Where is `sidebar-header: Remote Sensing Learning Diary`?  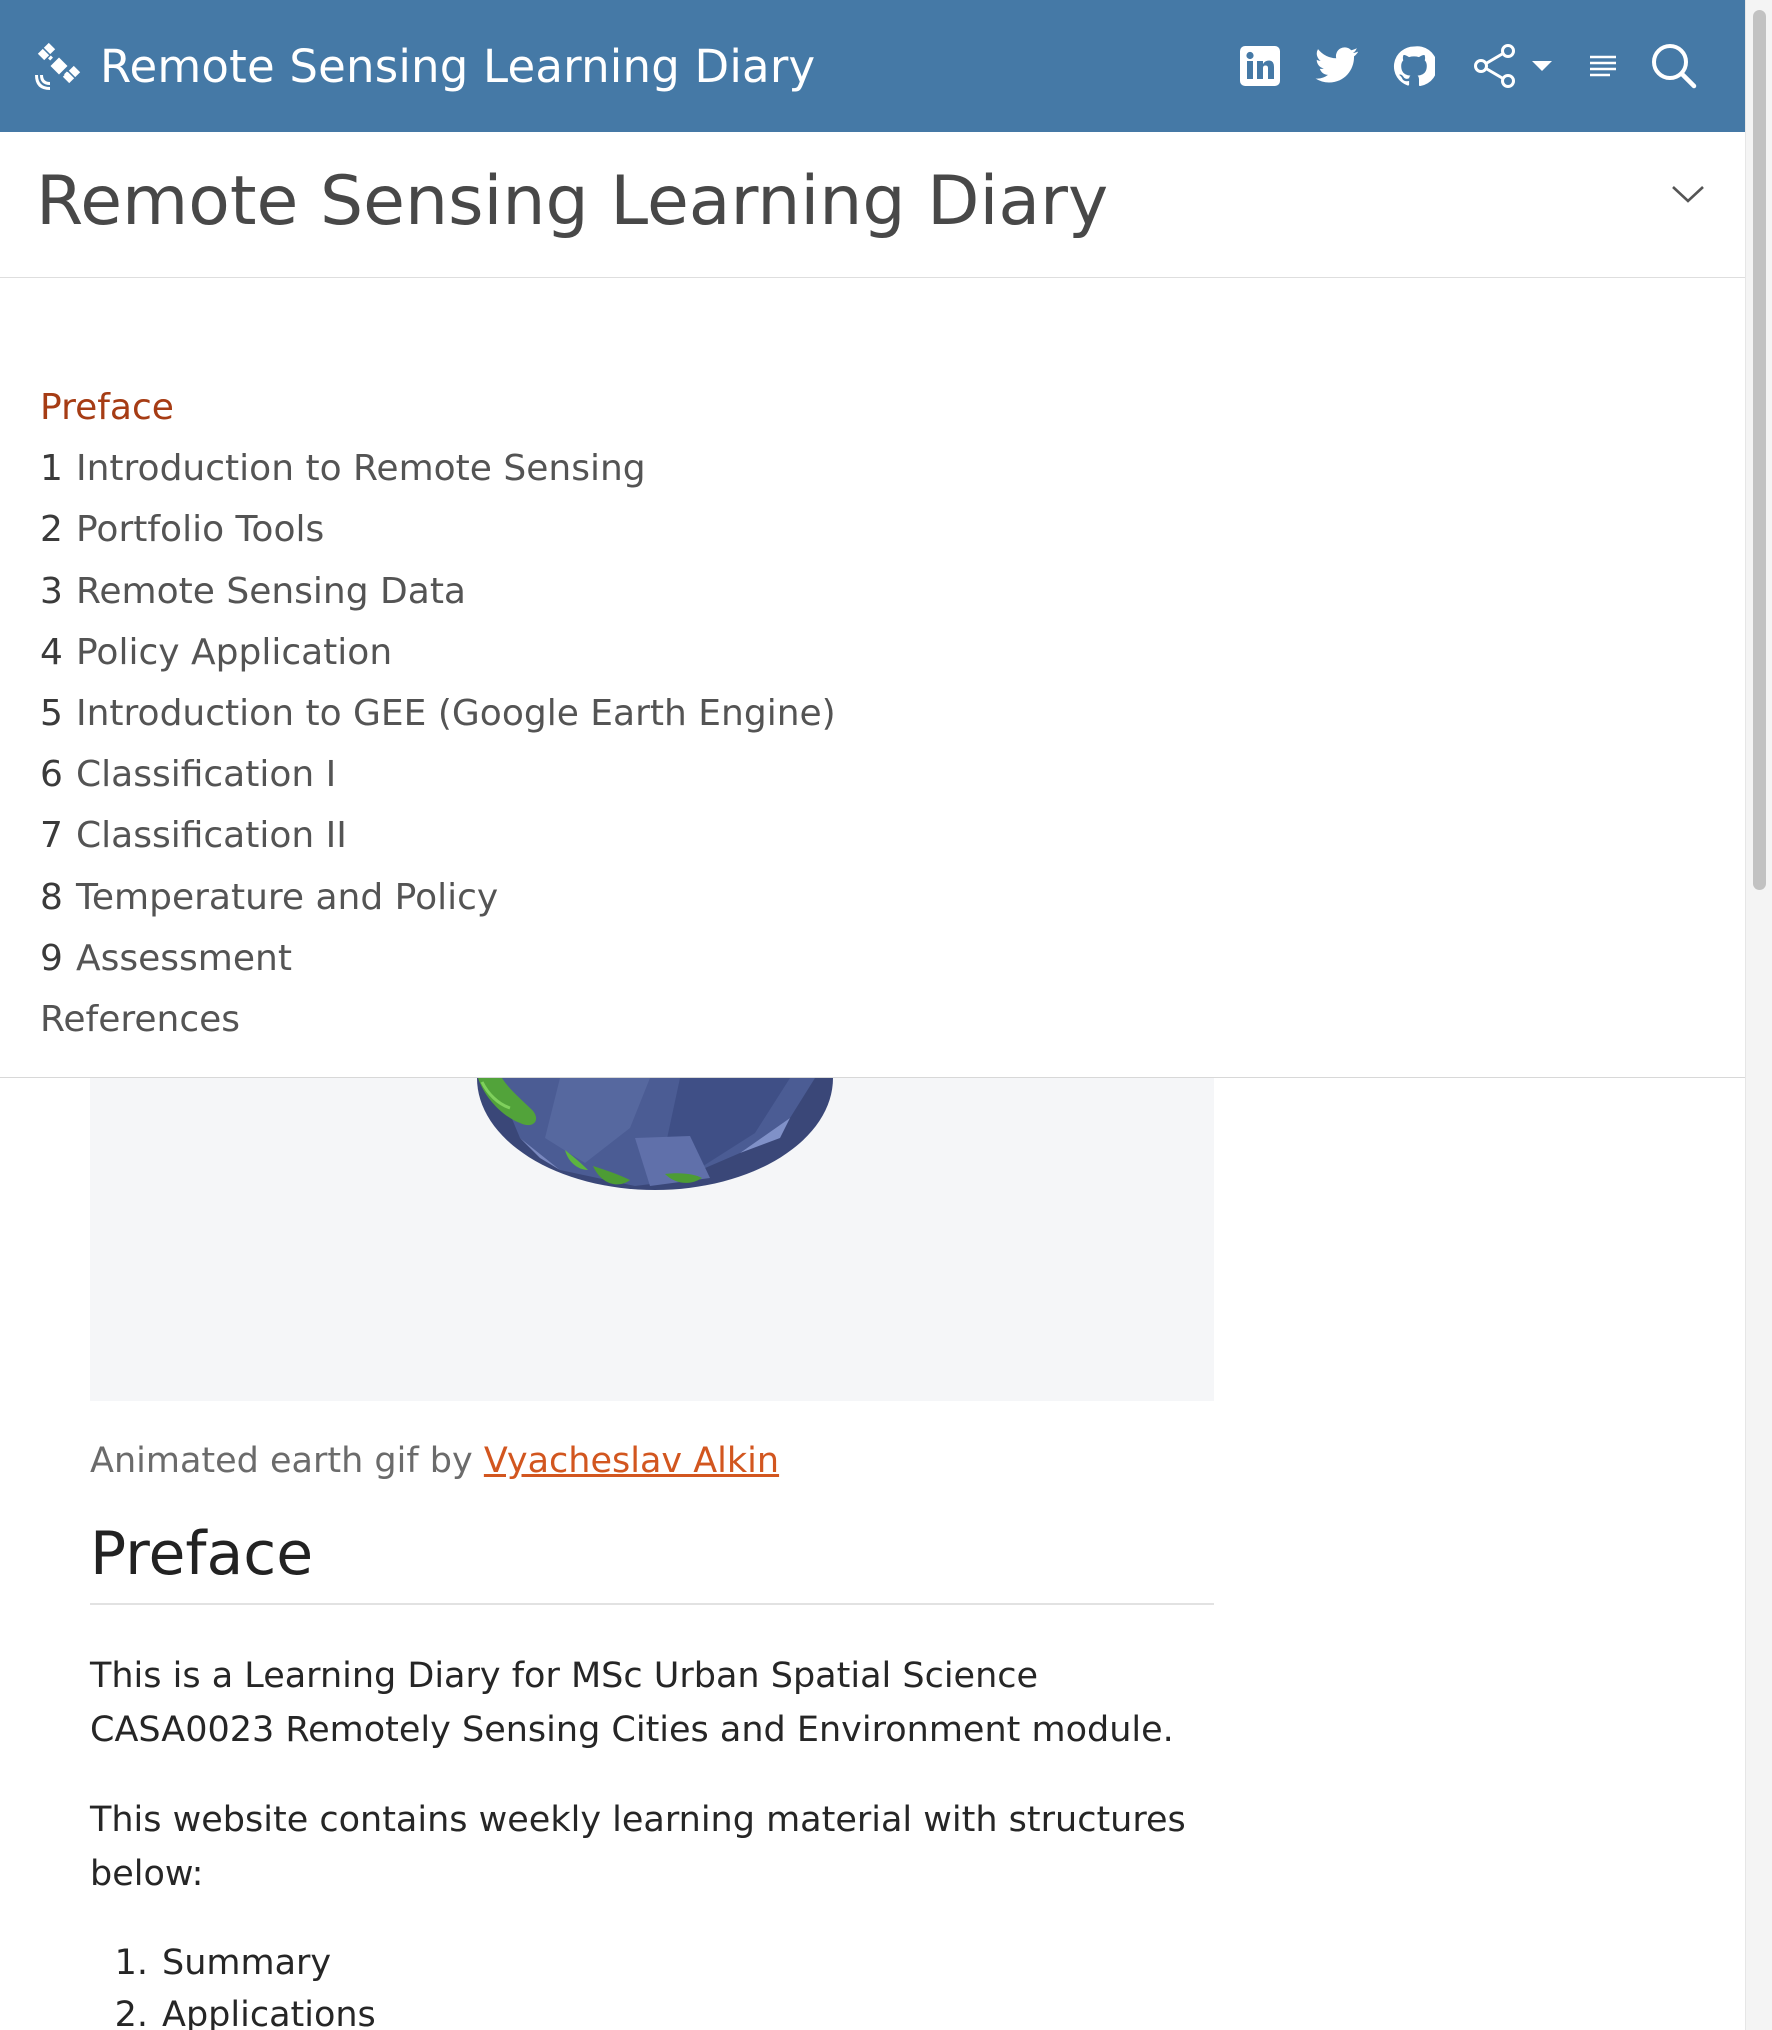
sidebar-header: Remote Sensing Learning Diary is located at coordinates (872, 205).